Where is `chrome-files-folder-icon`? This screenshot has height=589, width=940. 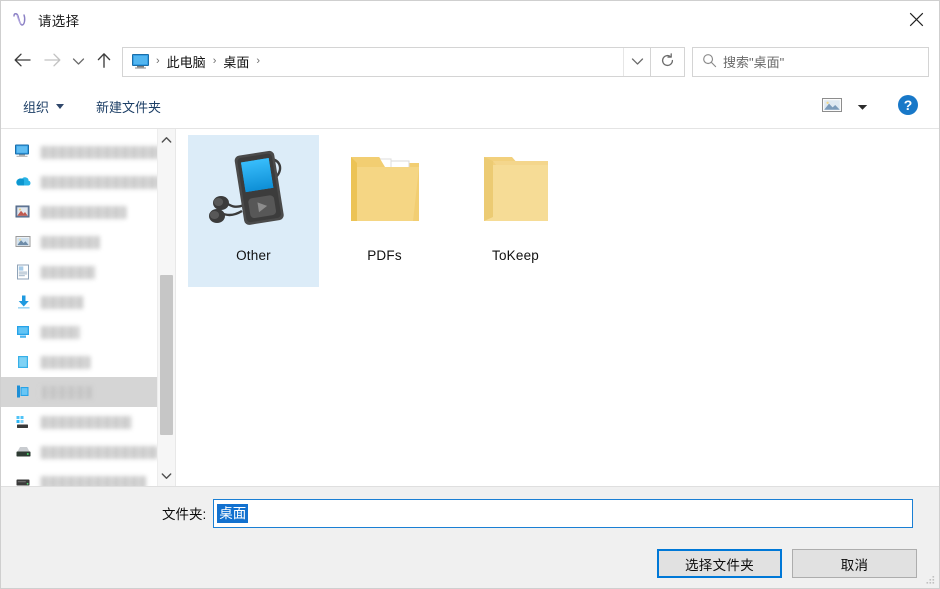 chrome-files-folder-icon is located at coordinates (385, 191).